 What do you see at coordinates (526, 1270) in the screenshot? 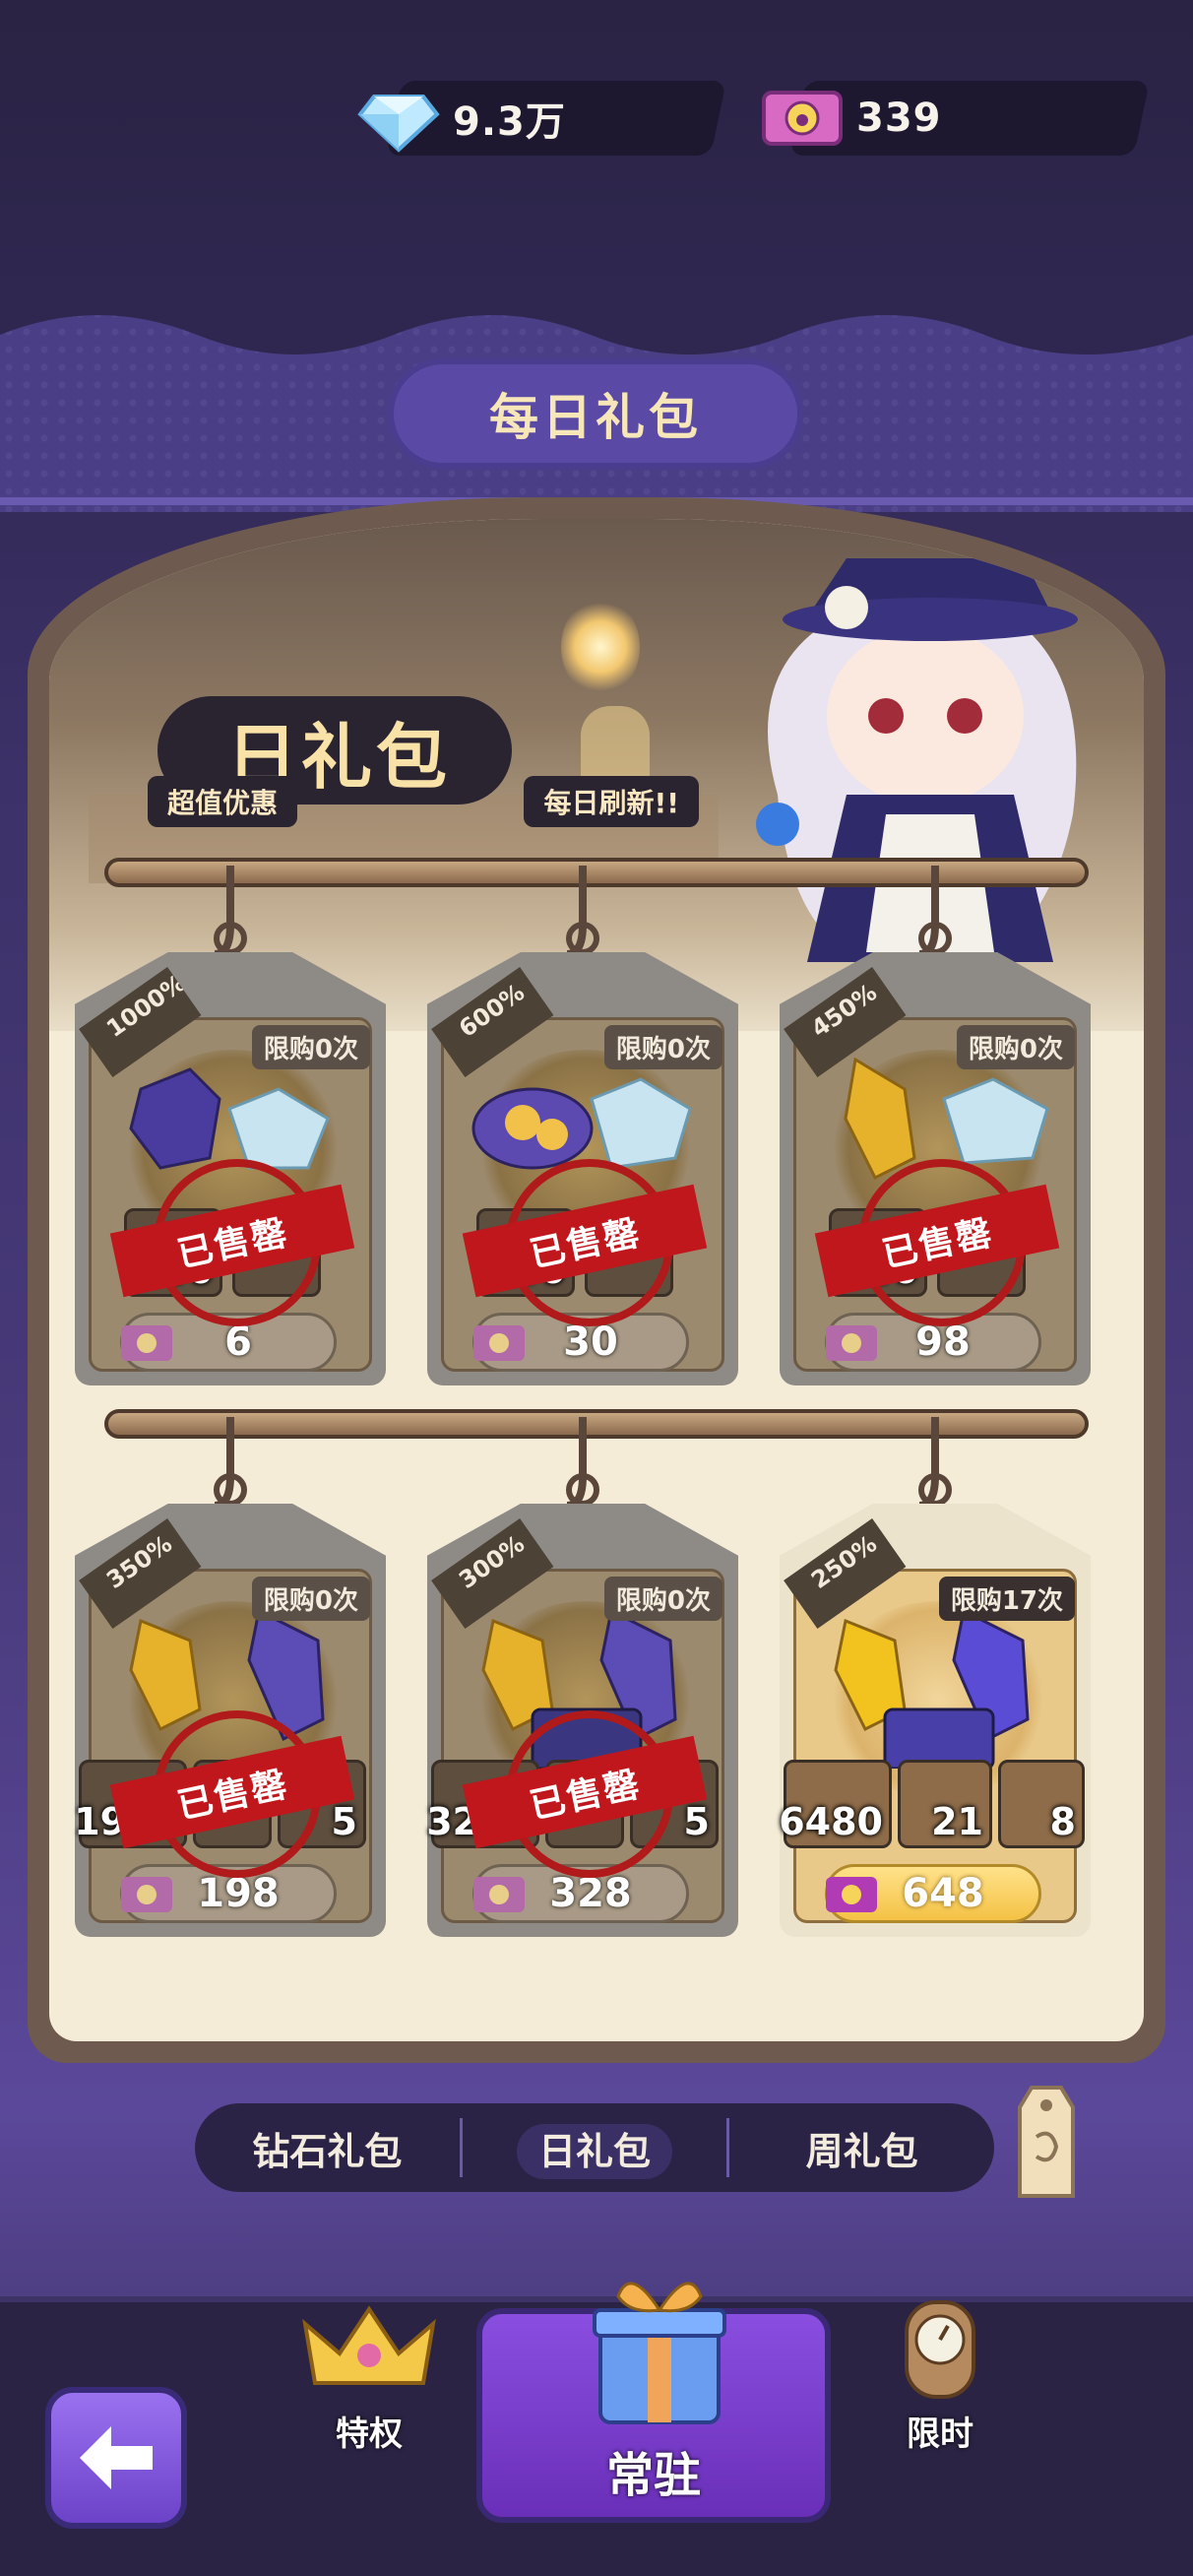
I see `item-quantity: 300` at bounding box center [526, 1270].